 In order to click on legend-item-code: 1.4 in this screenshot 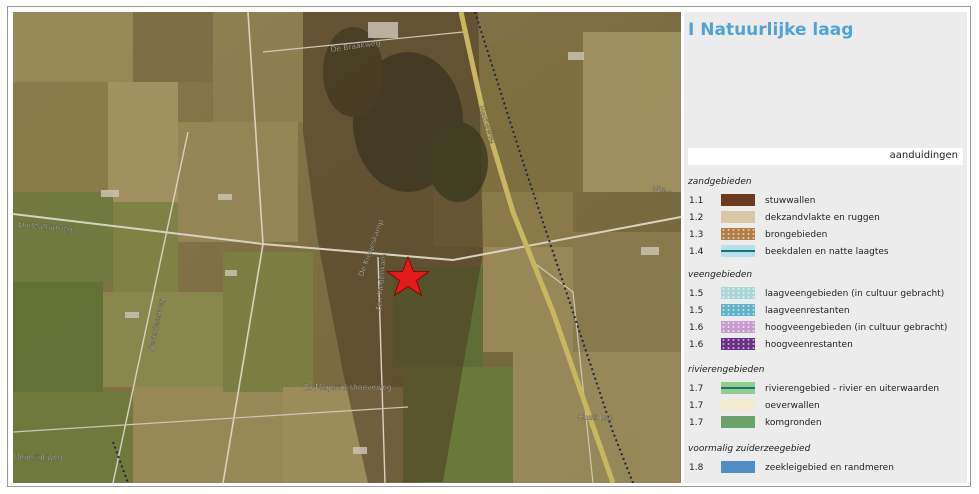, I will do `click(696, 252)`.